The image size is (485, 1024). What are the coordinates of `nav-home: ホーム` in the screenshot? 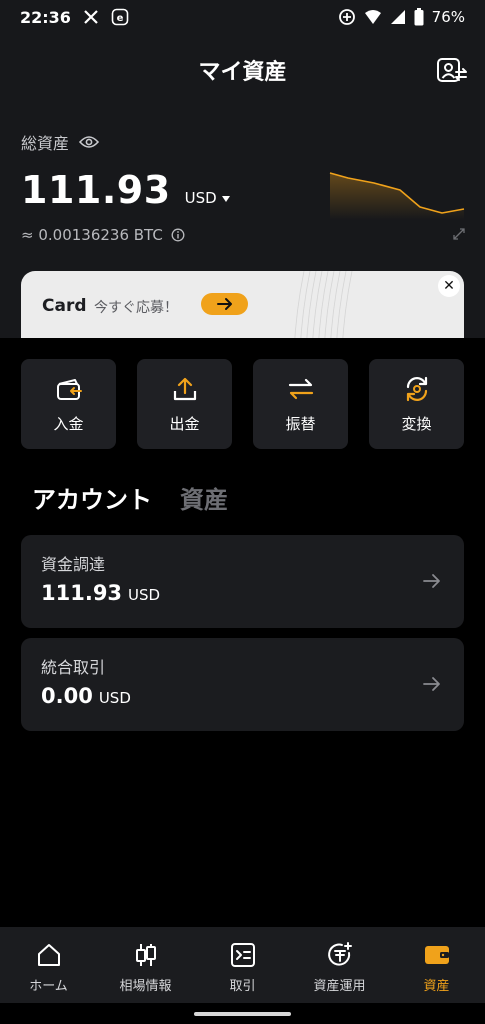 It's located at (48, 965).